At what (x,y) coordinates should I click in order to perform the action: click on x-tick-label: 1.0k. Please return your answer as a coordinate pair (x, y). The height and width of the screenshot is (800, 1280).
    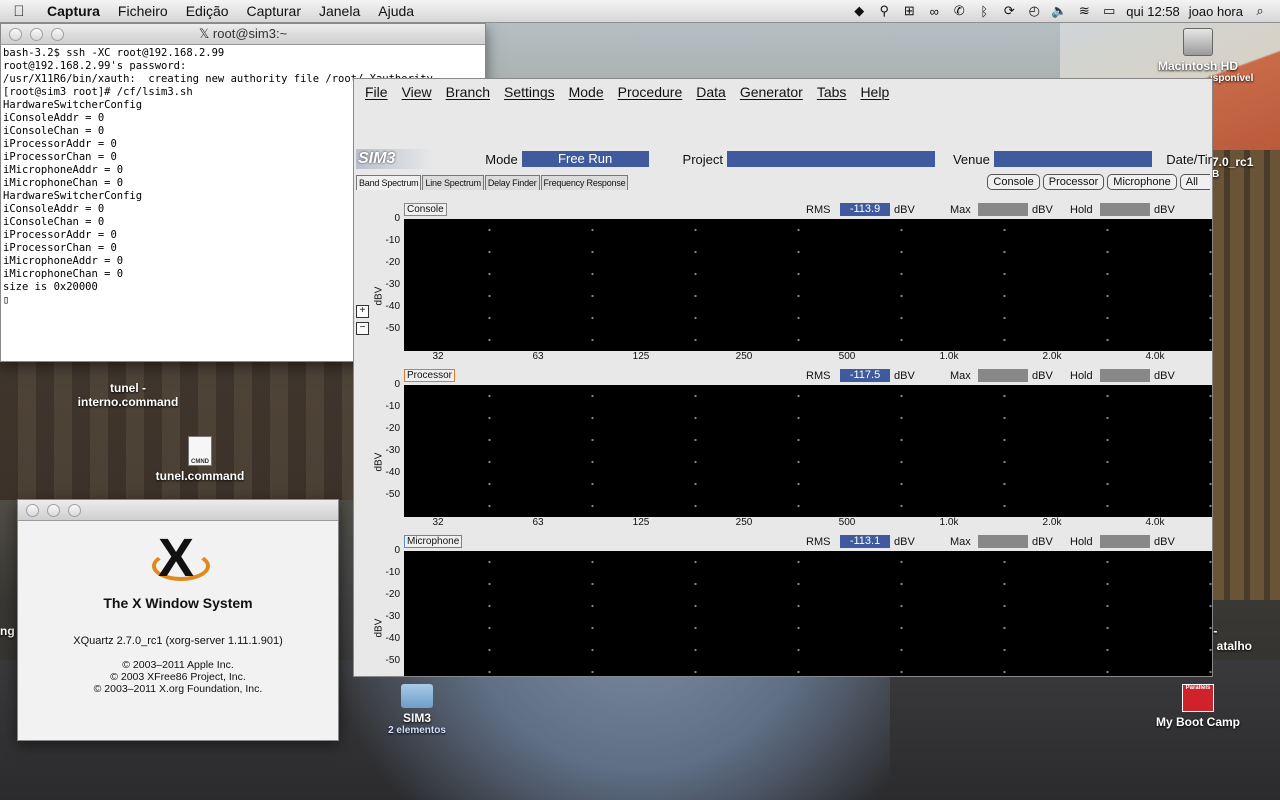
    Looking at the image, I should click on (949, 522).